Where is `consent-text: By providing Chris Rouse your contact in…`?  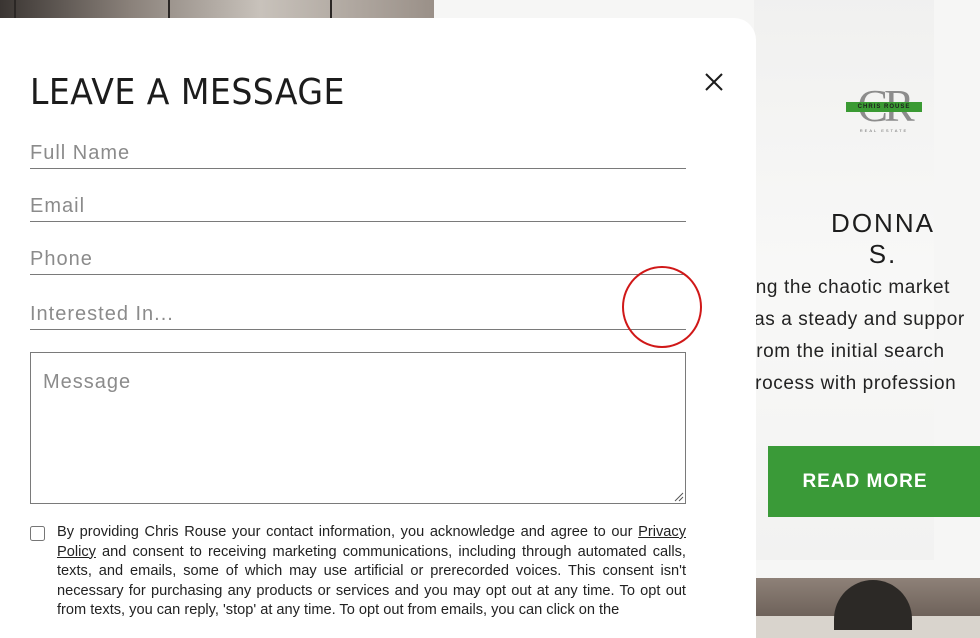
consent-text: By providing Chris Rouse your contact in… is located at coordinates (371, 572).